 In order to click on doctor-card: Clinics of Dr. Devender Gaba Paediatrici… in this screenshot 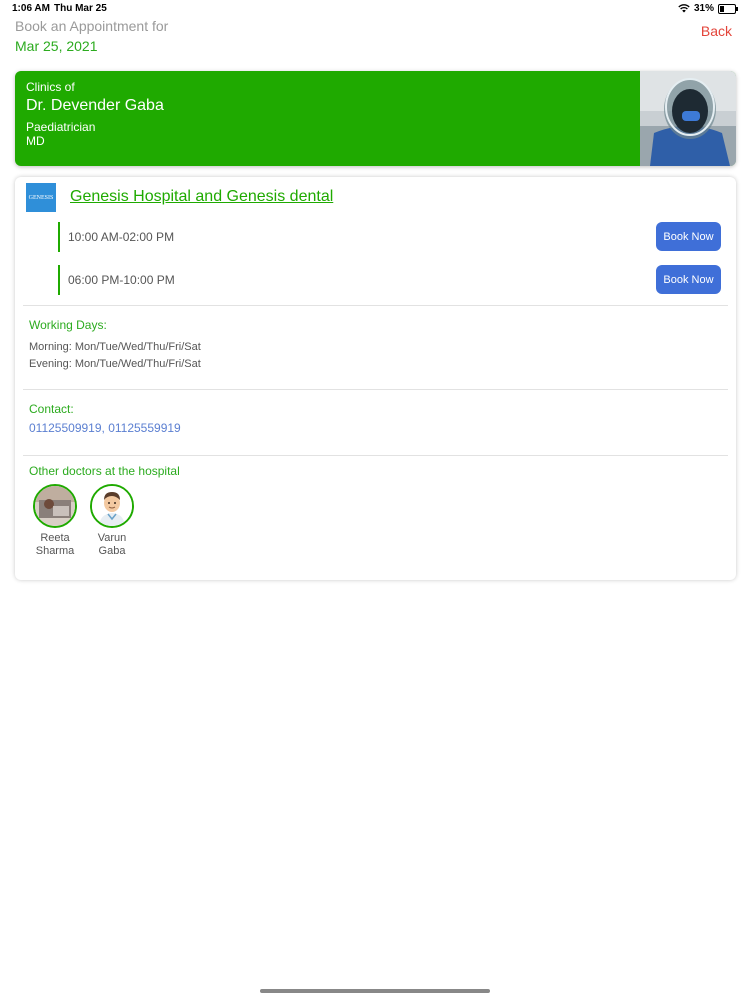, I will do `click(375, 118)`.